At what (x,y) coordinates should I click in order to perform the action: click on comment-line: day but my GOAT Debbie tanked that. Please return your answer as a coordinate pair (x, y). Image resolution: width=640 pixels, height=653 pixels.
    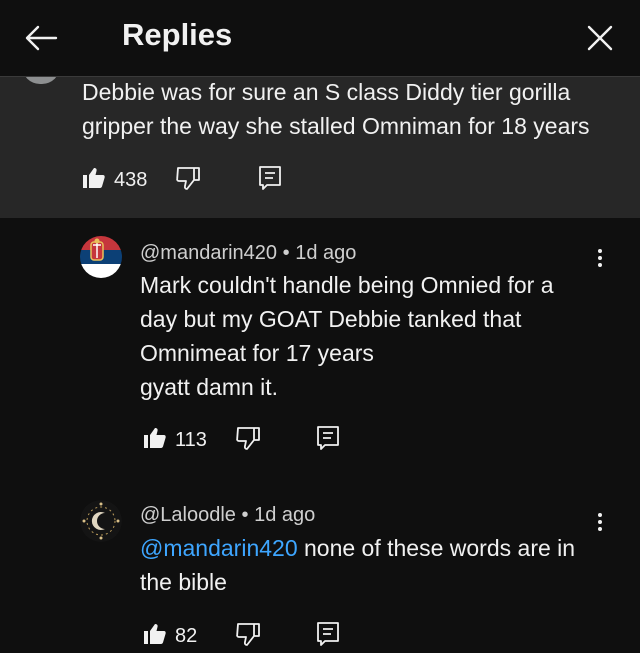
    Looking at the image, I should click on (331, 319).